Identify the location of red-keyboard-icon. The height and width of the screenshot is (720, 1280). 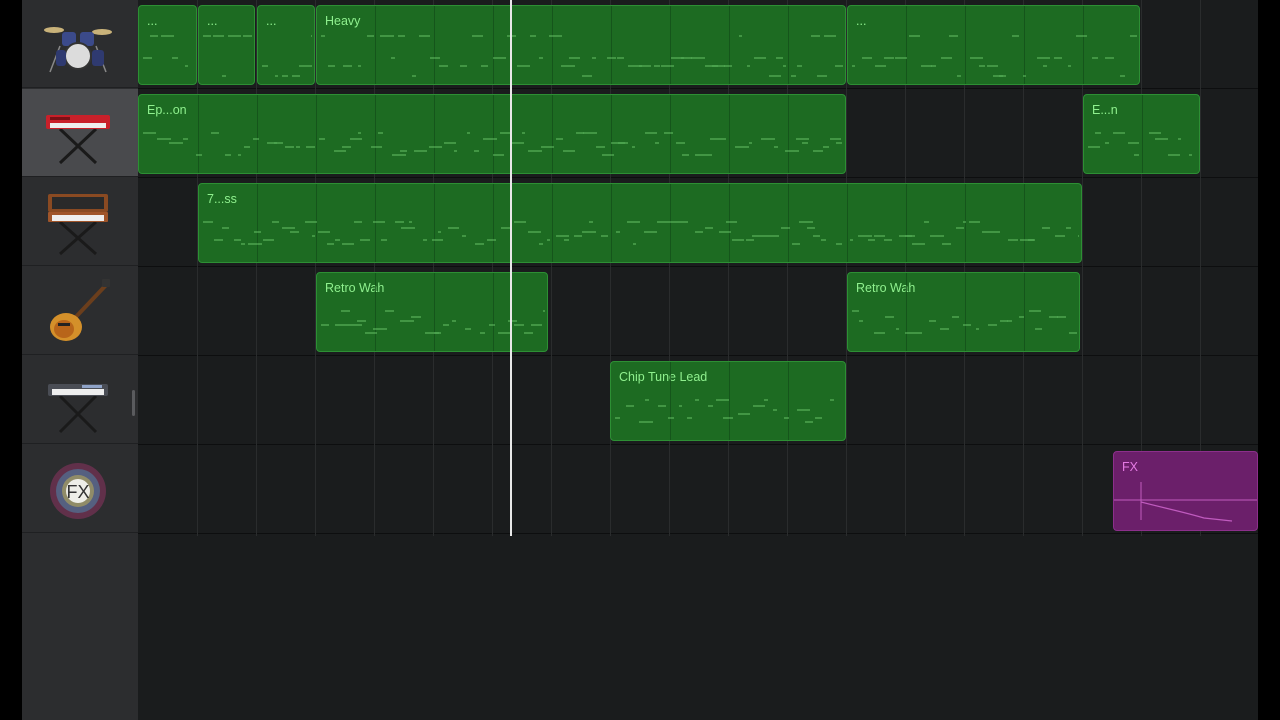
(78, 140).